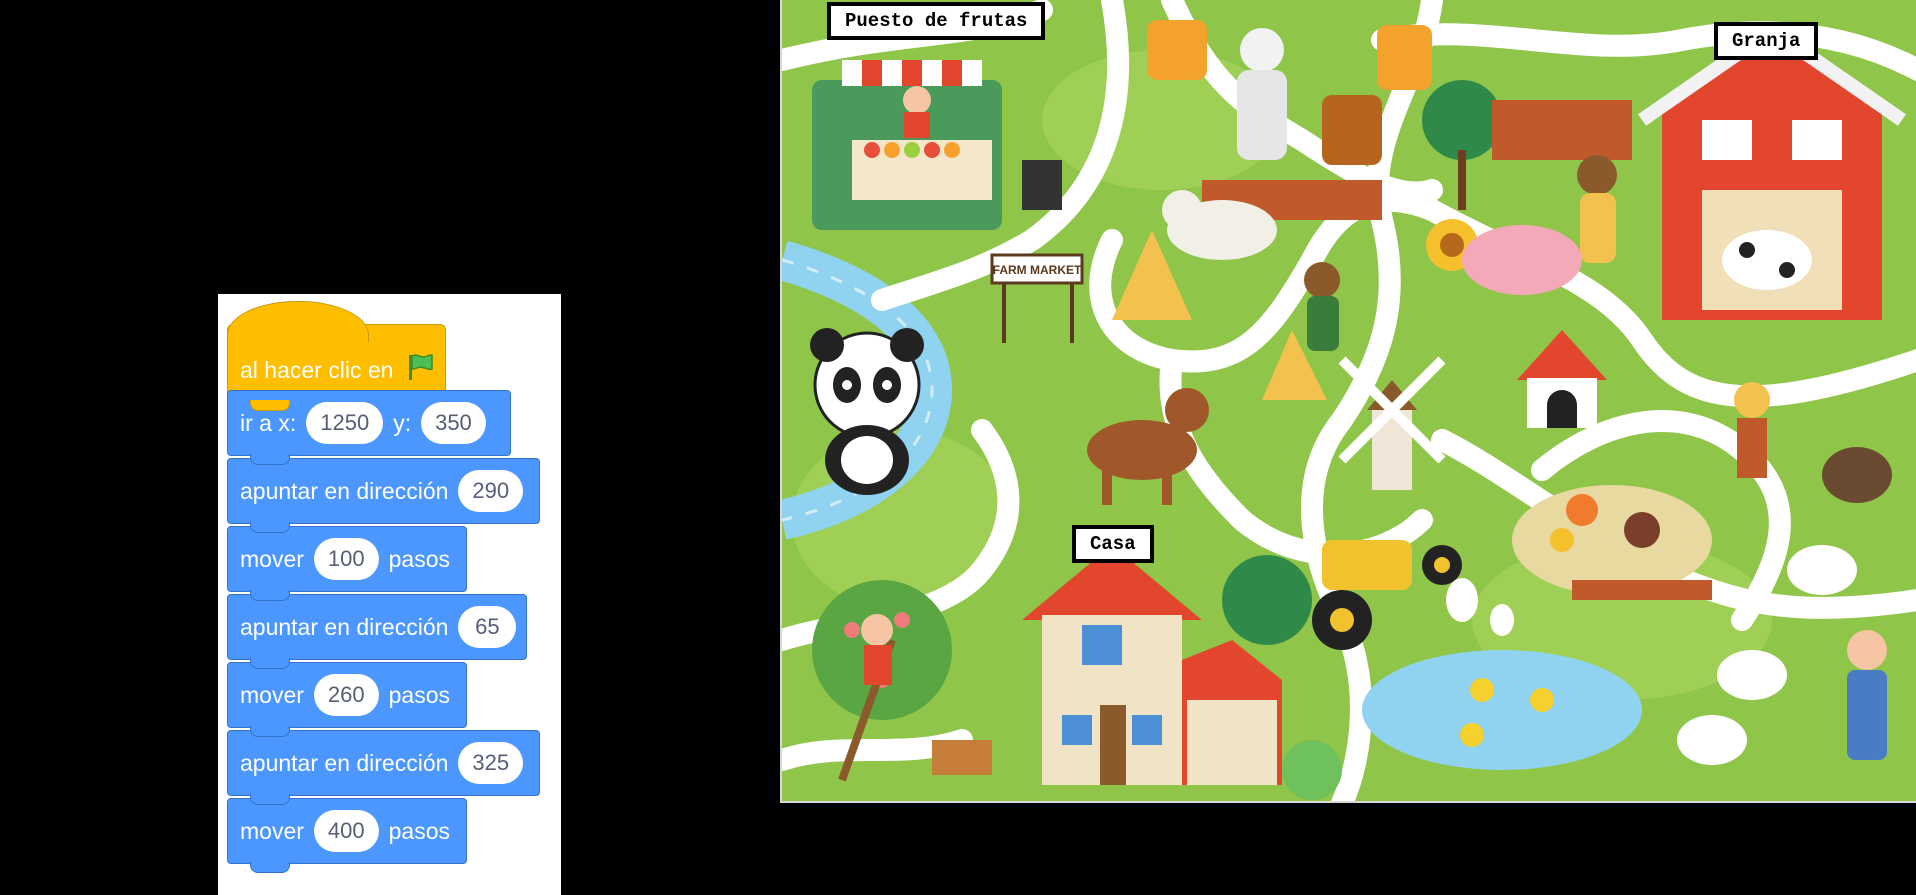 This screenshot has height=895, width=1916. I want to click on move-steps-block: mover 400 pasos, so click(347, 835).